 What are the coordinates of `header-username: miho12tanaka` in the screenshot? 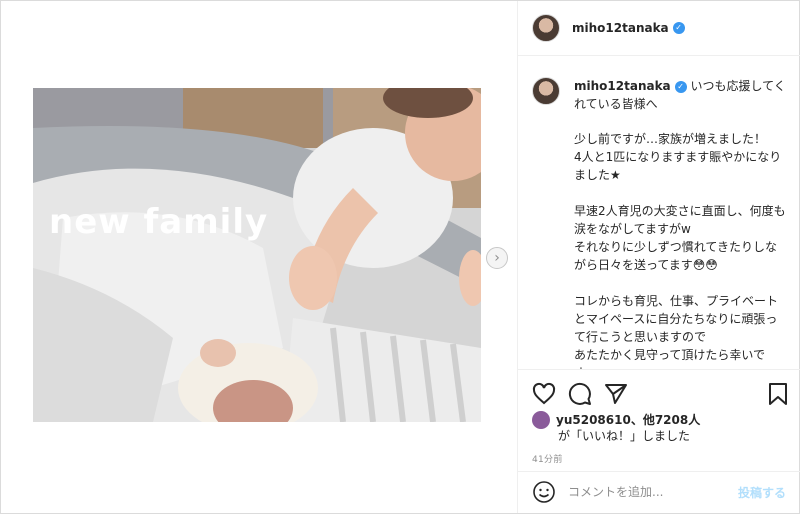 It's located at (620, 28).